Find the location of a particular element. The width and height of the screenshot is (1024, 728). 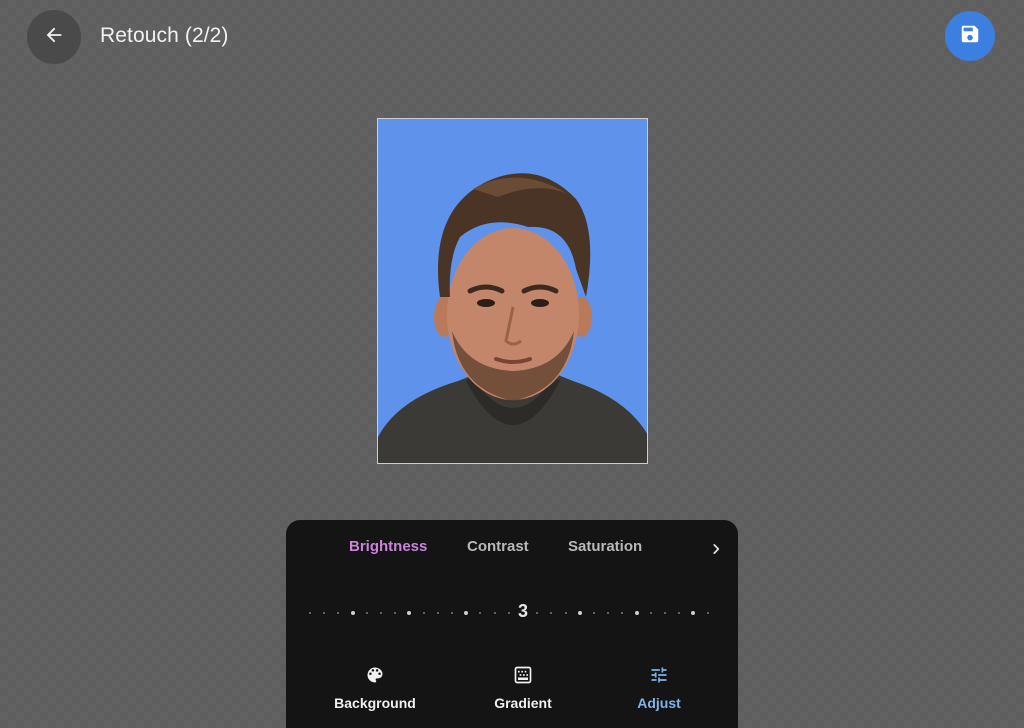

brightness-slider: 3 is located at coordinates (513, 612).